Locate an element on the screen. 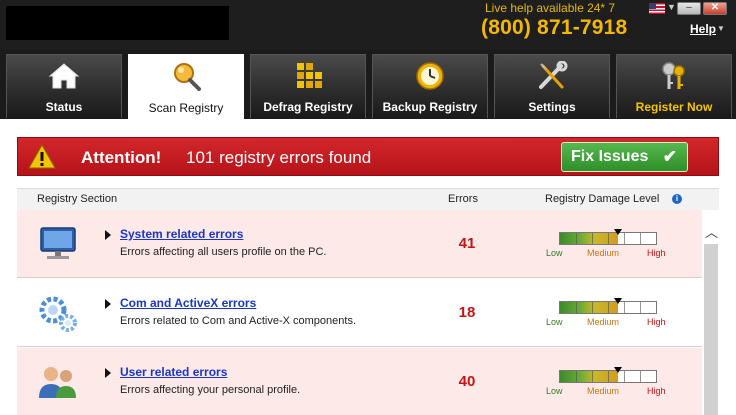 This screenshot has width=736, height=415. system-errors-link: System related errors is located at coordinates (181, 234).